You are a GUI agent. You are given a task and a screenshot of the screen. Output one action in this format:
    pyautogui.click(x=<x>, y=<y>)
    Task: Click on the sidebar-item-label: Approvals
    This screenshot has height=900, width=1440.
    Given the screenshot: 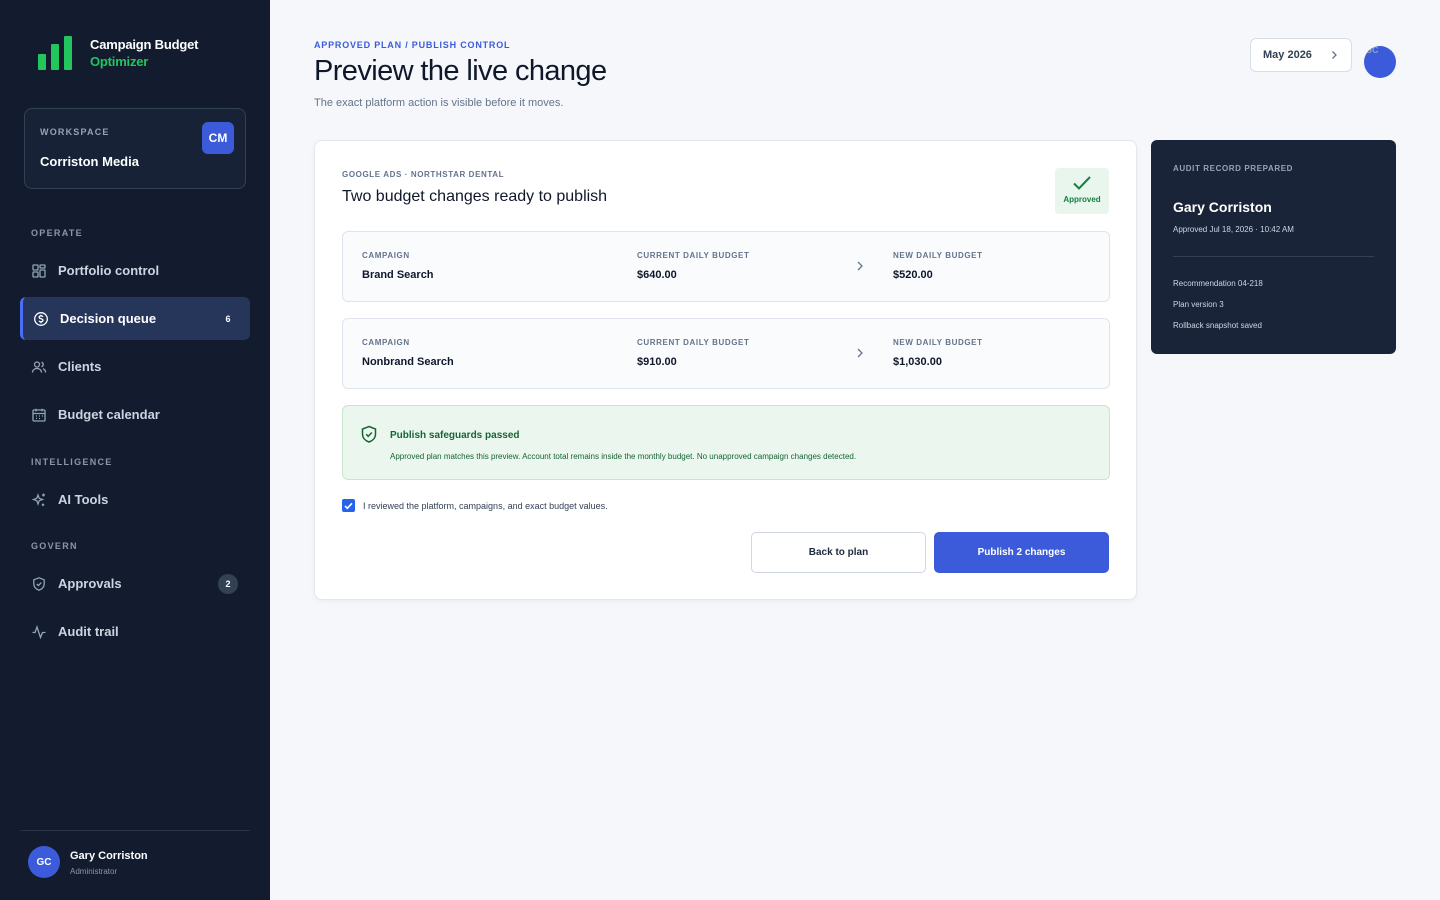 What is the action you would take?
    pyautogui.click(x=90, y=583)
    